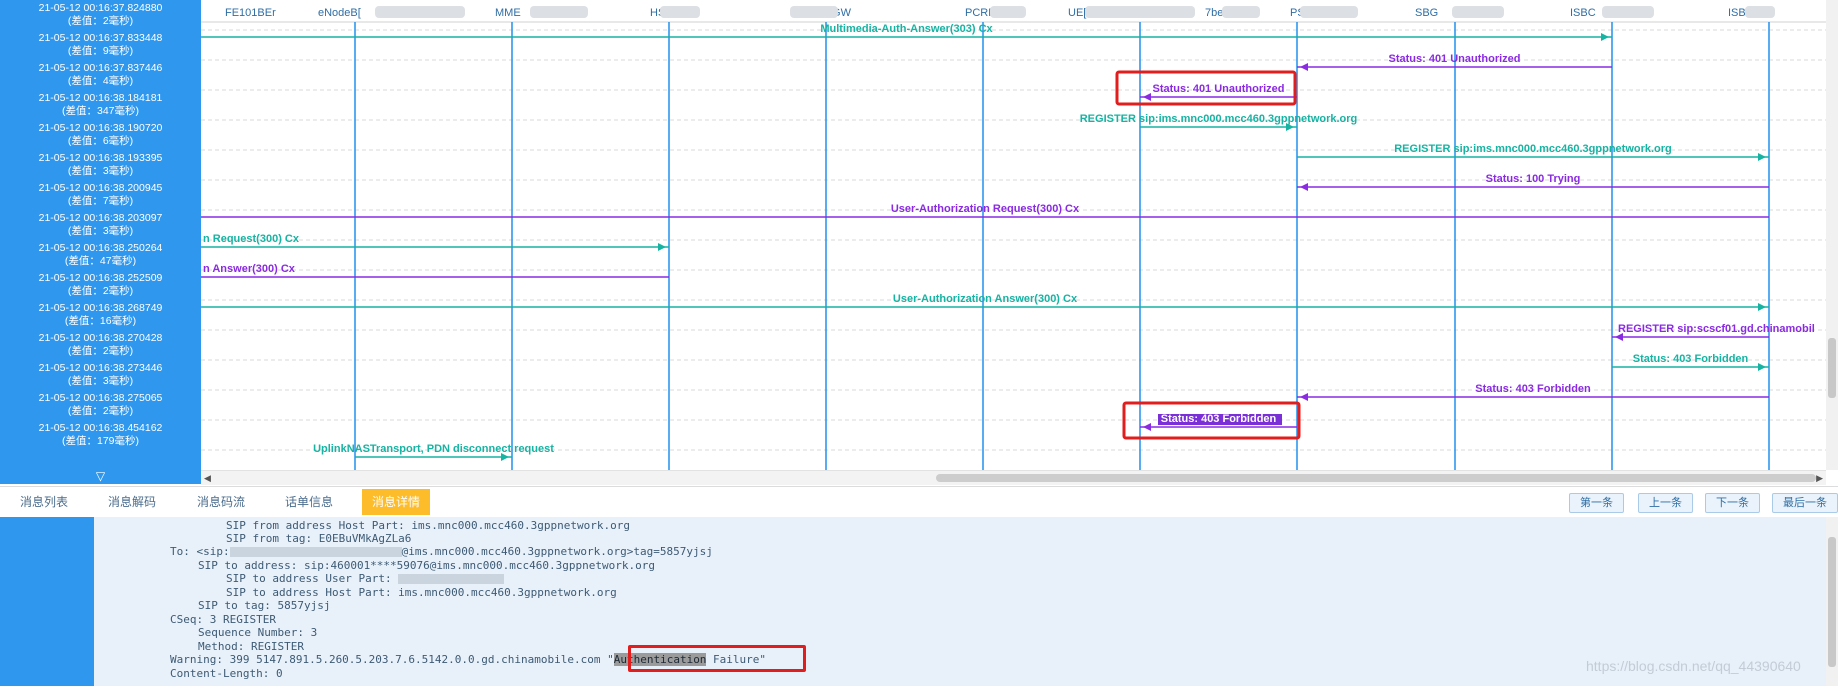 This screenshot has width=1838, height=686. What do you see at coordinates (1805, 503) in the screenshot?
I see `last-message-button: 最后一条` at bounding box center [1805, 503].